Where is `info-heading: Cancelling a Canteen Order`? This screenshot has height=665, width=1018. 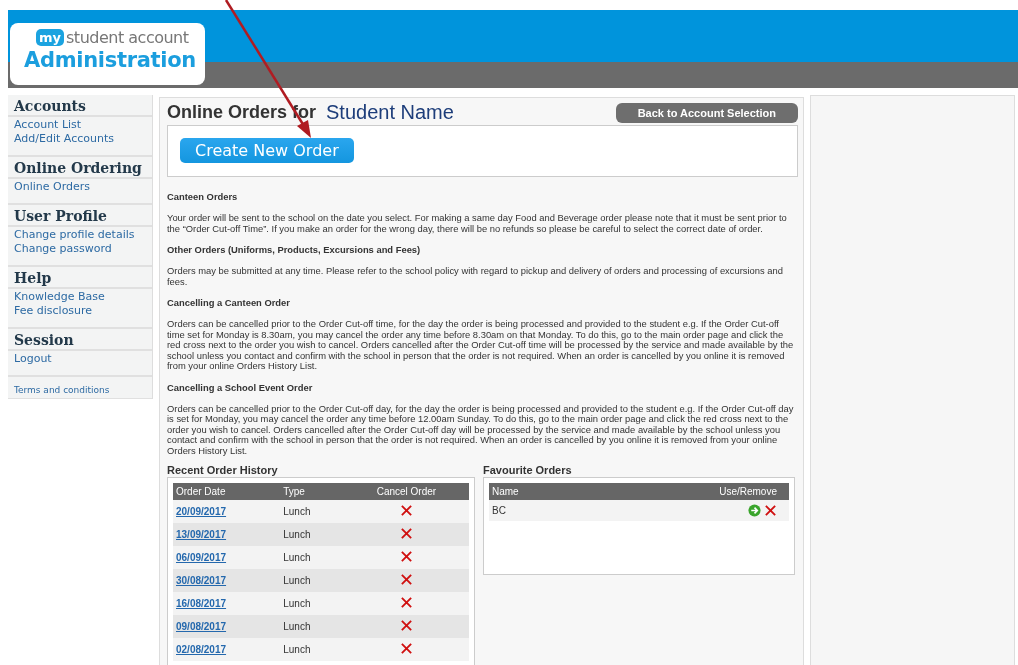
info-heading: Cancelling a Canteen Order is located at coordinates (229, 302).